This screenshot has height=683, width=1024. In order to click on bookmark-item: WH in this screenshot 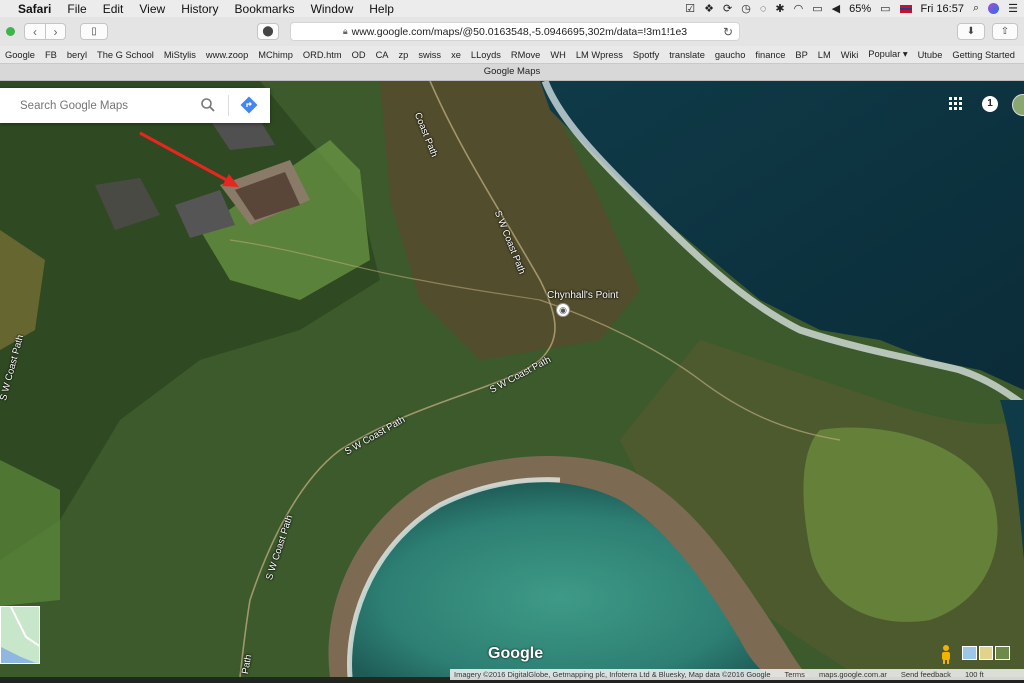, I will do `click(558, 55)`.